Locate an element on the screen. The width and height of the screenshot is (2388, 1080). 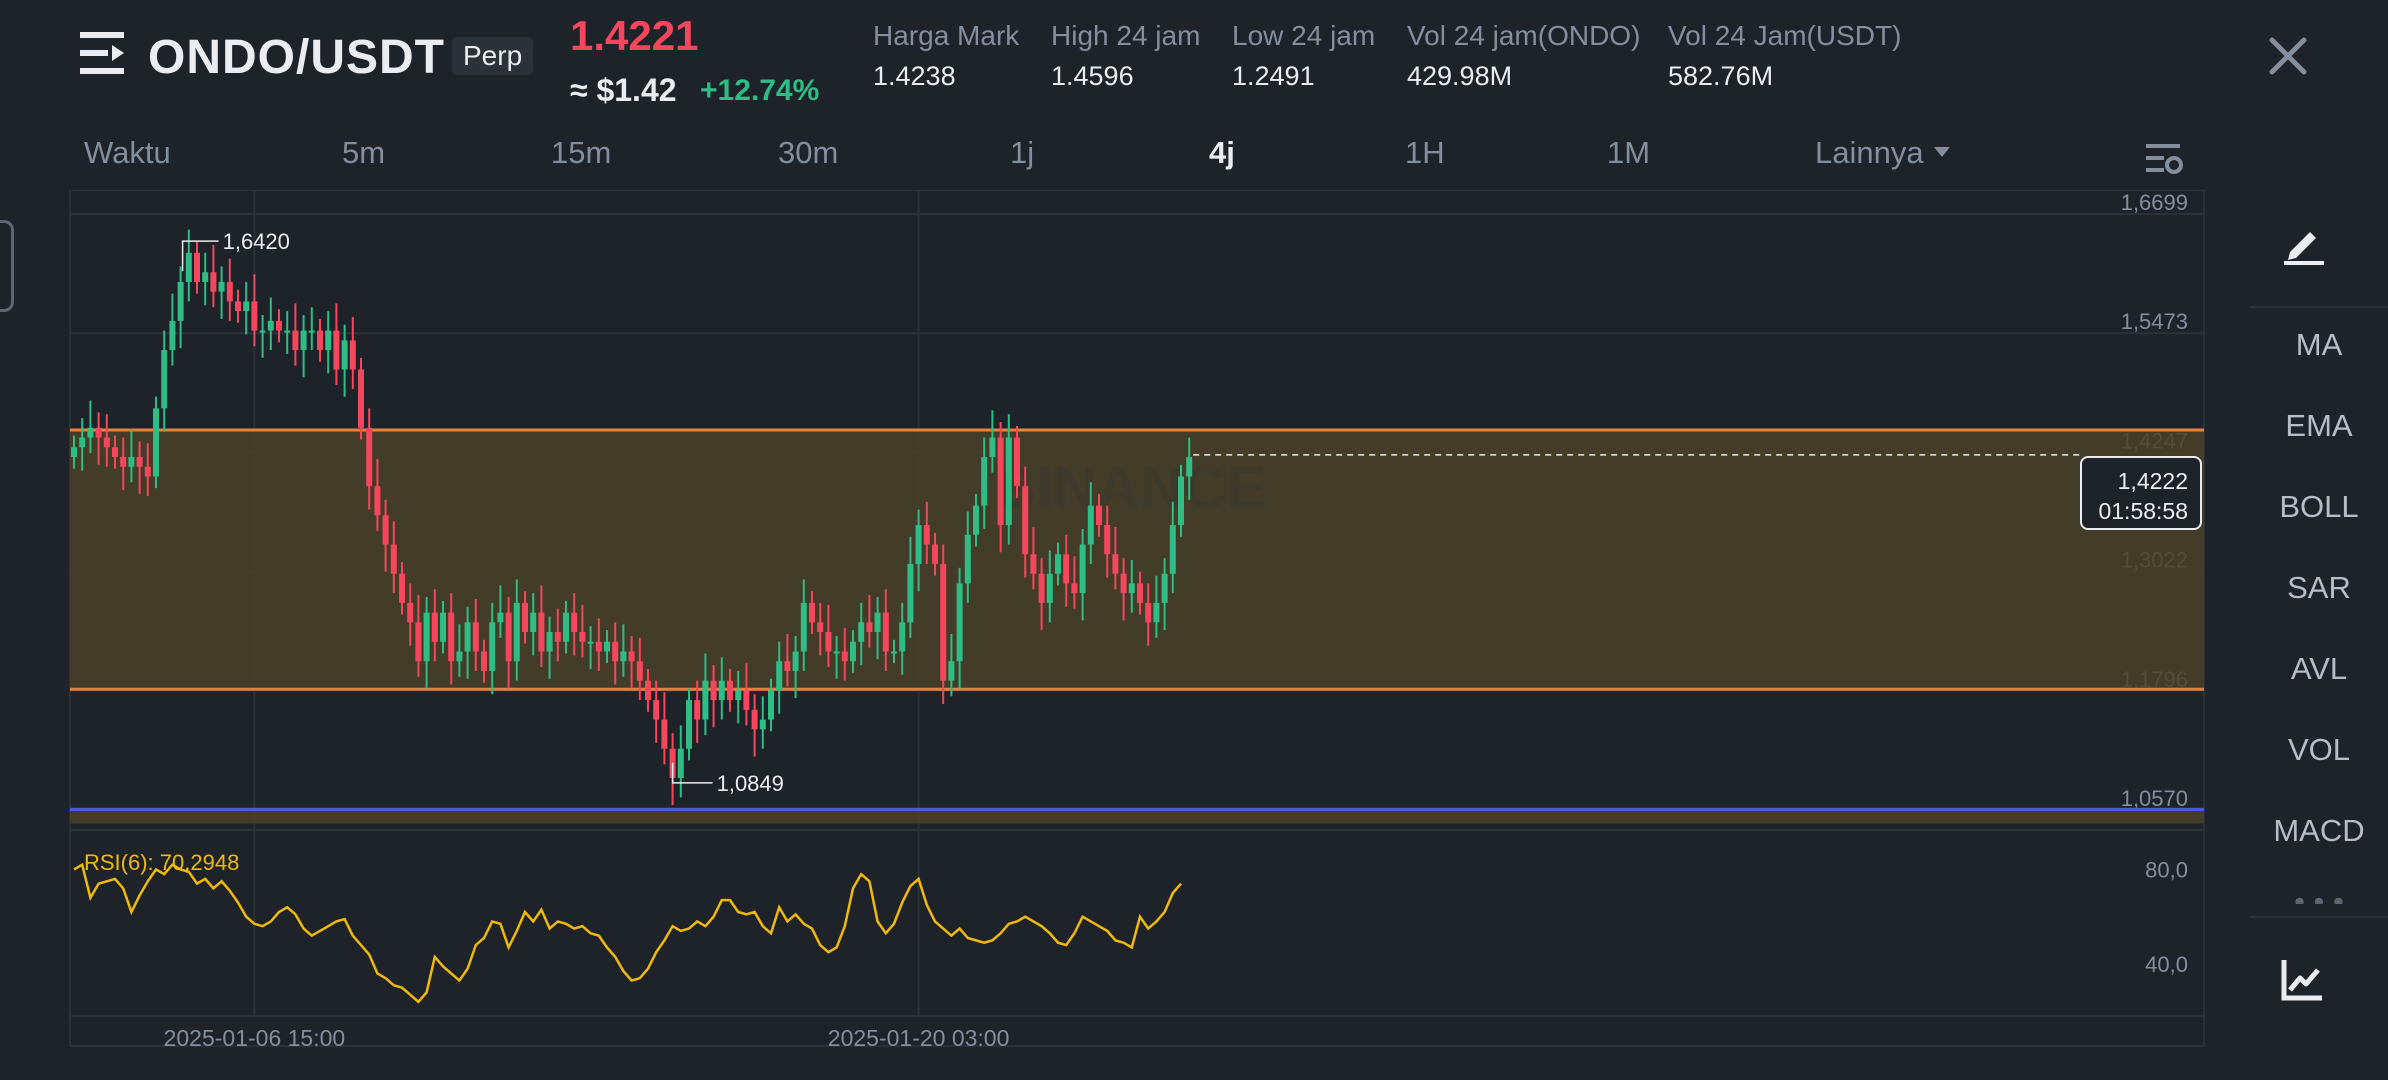
tab-1j: 1j is located at coordinates (1022, 153).